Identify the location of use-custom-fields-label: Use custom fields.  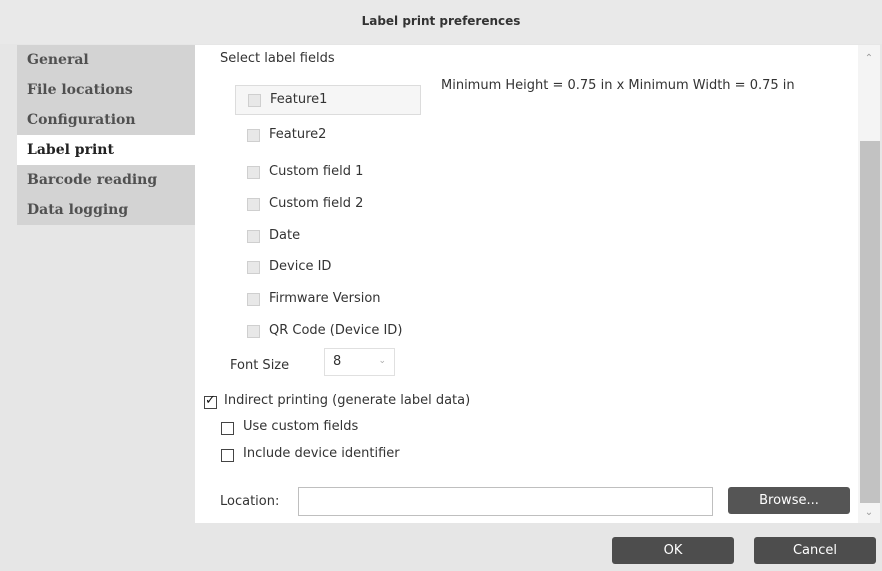
(301, 426).